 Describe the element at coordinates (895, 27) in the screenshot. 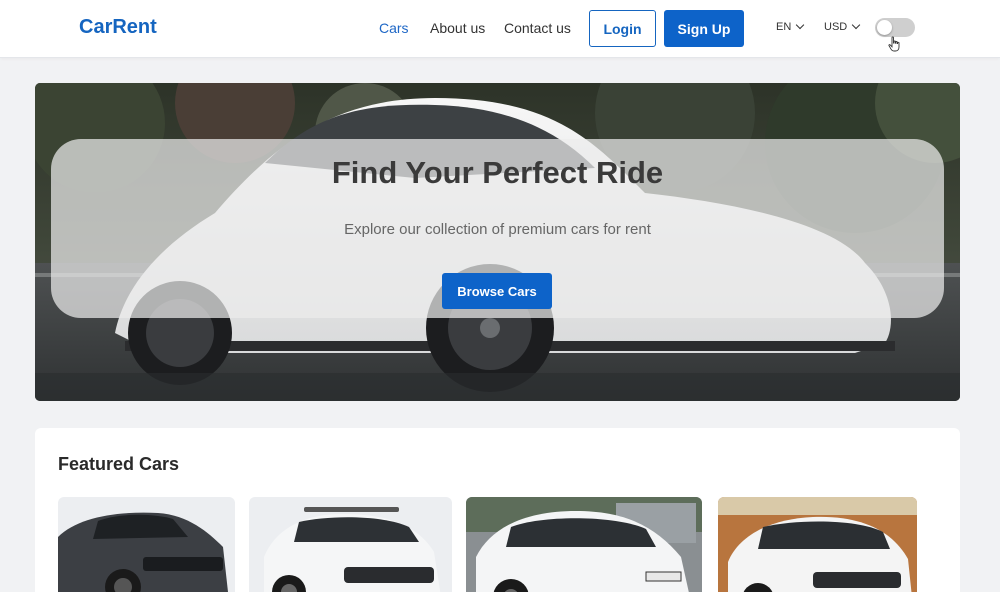

I see `theme-toggle` at that location.